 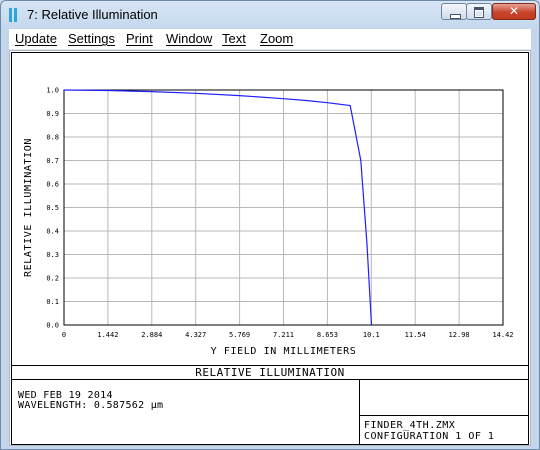 What do you see at coordinates (52, 232) in the screenshot?
I see `y-tick-label: 0.4` at bounding box center [52, 232].